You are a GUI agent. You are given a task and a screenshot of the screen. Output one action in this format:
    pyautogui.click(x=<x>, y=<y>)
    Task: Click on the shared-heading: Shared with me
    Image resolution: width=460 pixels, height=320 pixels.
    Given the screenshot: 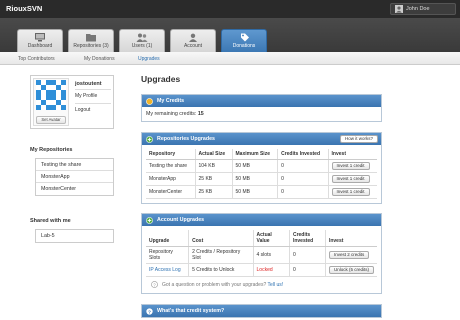 What is the action you would take?
    pyautogui.click(x=50, y=221)
    